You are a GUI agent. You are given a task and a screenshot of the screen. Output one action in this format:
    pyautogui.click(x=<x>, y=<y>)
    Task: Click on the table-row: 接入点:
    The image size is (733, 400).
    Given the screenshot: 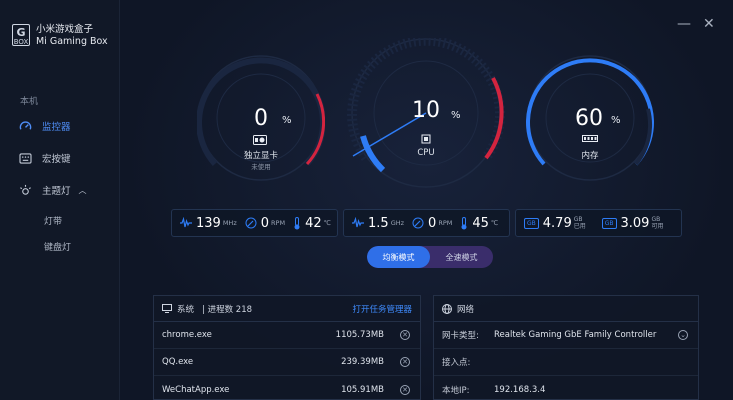 What is the action you would take?
    pyautogui.click(x=566, y=362)
    